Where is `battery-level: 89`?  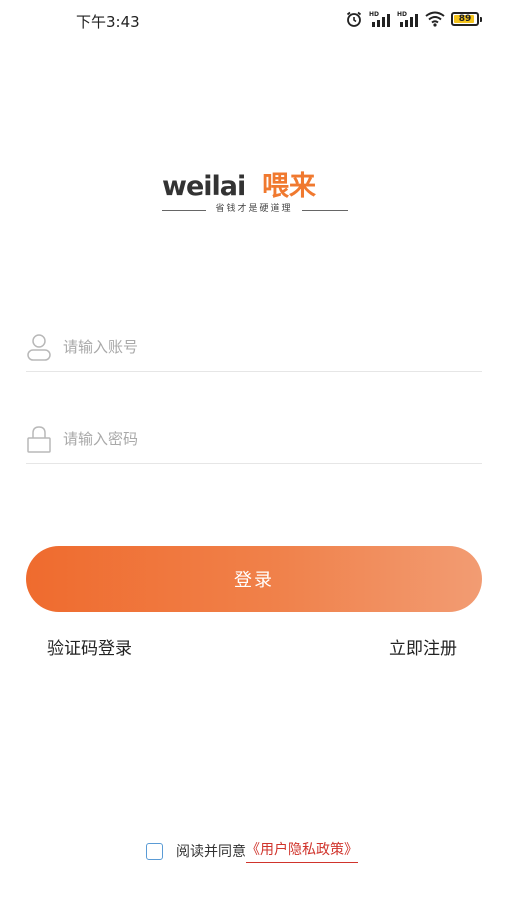 battery-level: 89 is located at coordinates (465, 18).